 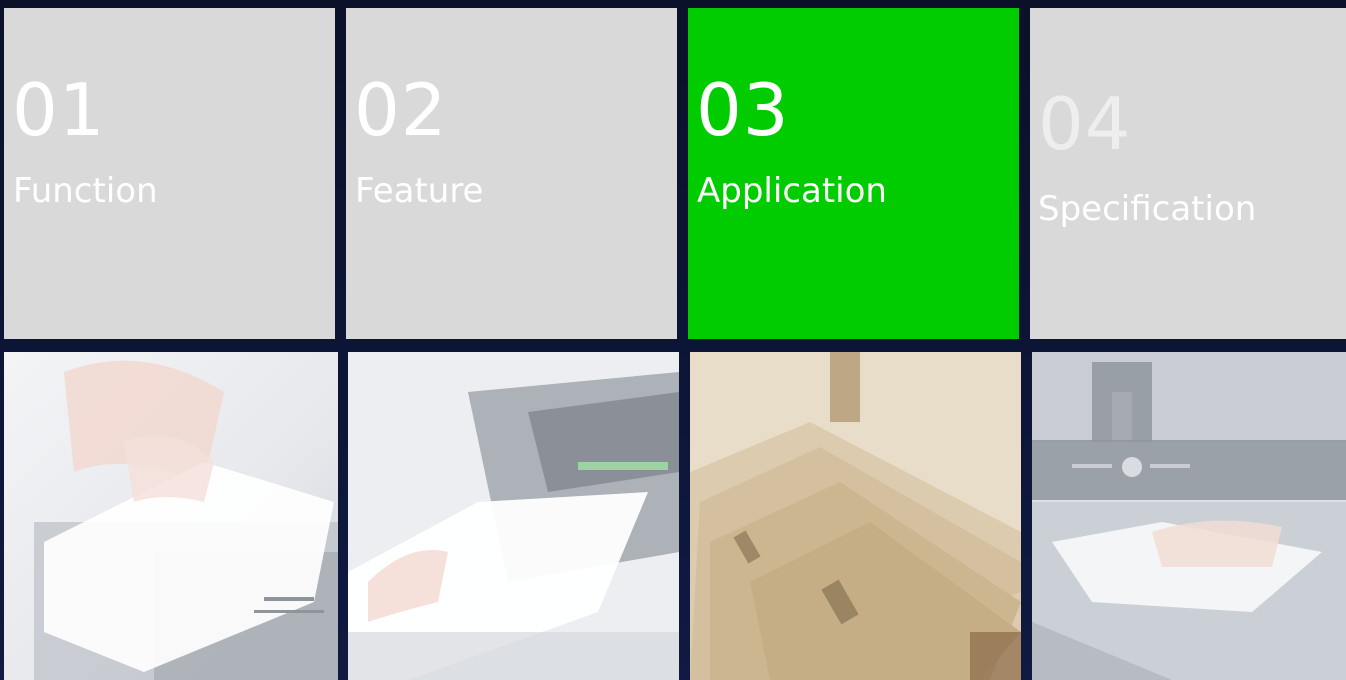 I want to click on tab-number: 02, so click(x=401, y=110).